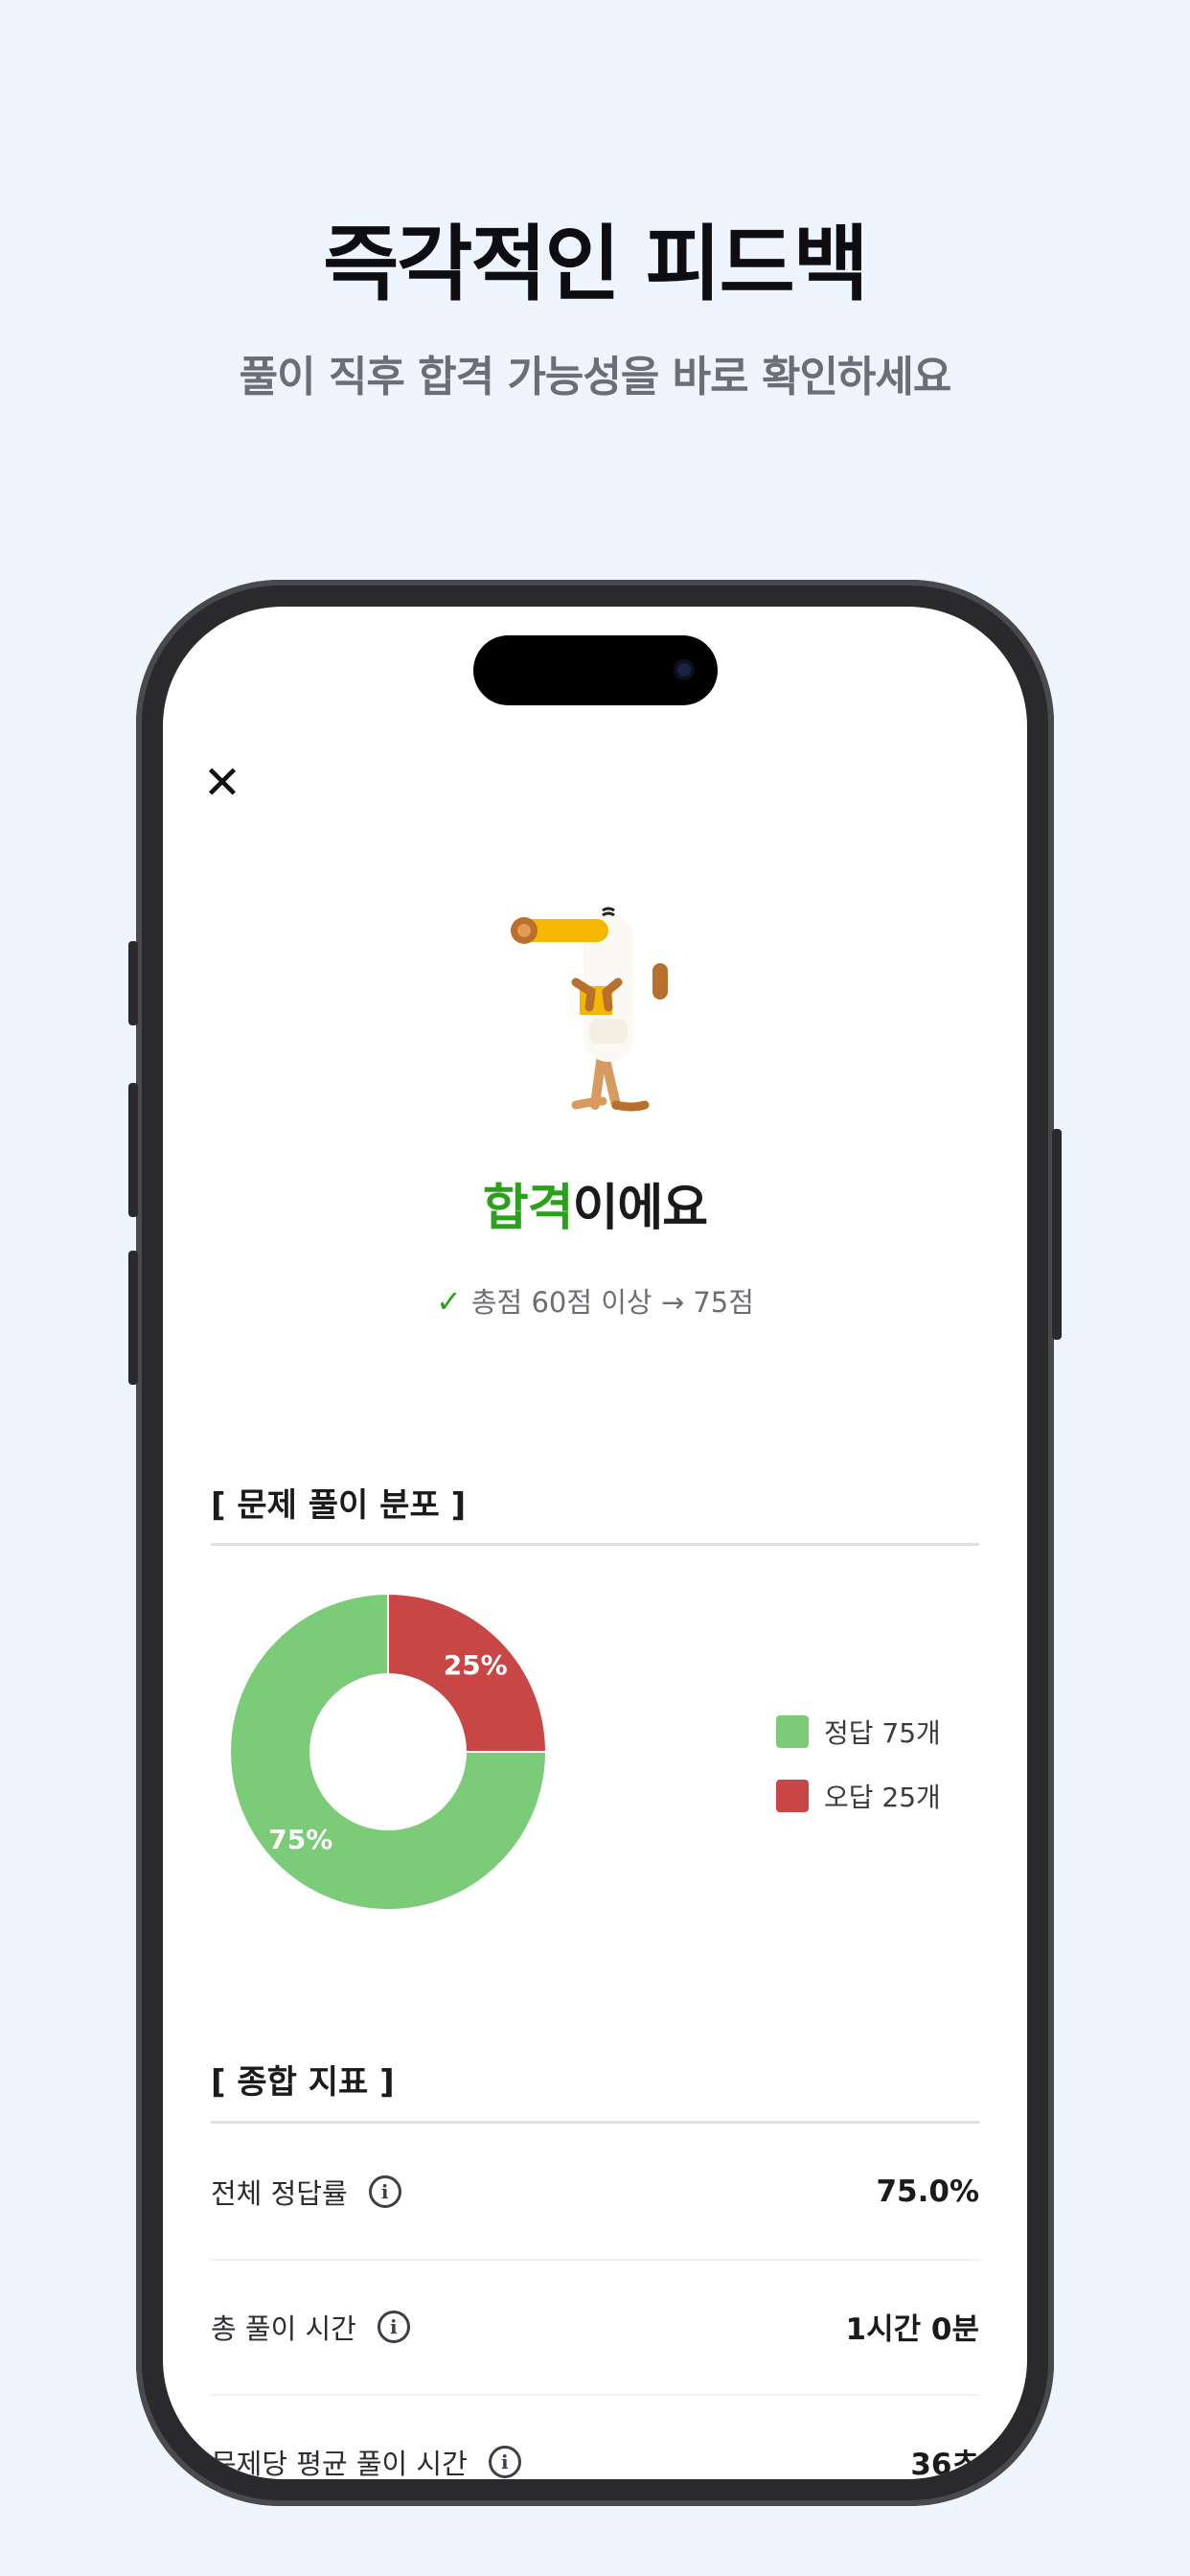 This screenshot has height=2576, width=1190. I want to click on score-summary: ✓ 총점 60점 이상 → 75점, so click(595, 1300).